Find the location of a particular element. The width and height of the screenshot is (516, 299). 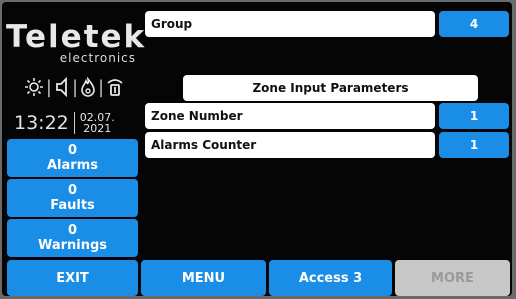

brand-logo: Teletek electronics is located at coordinates (76, 42).